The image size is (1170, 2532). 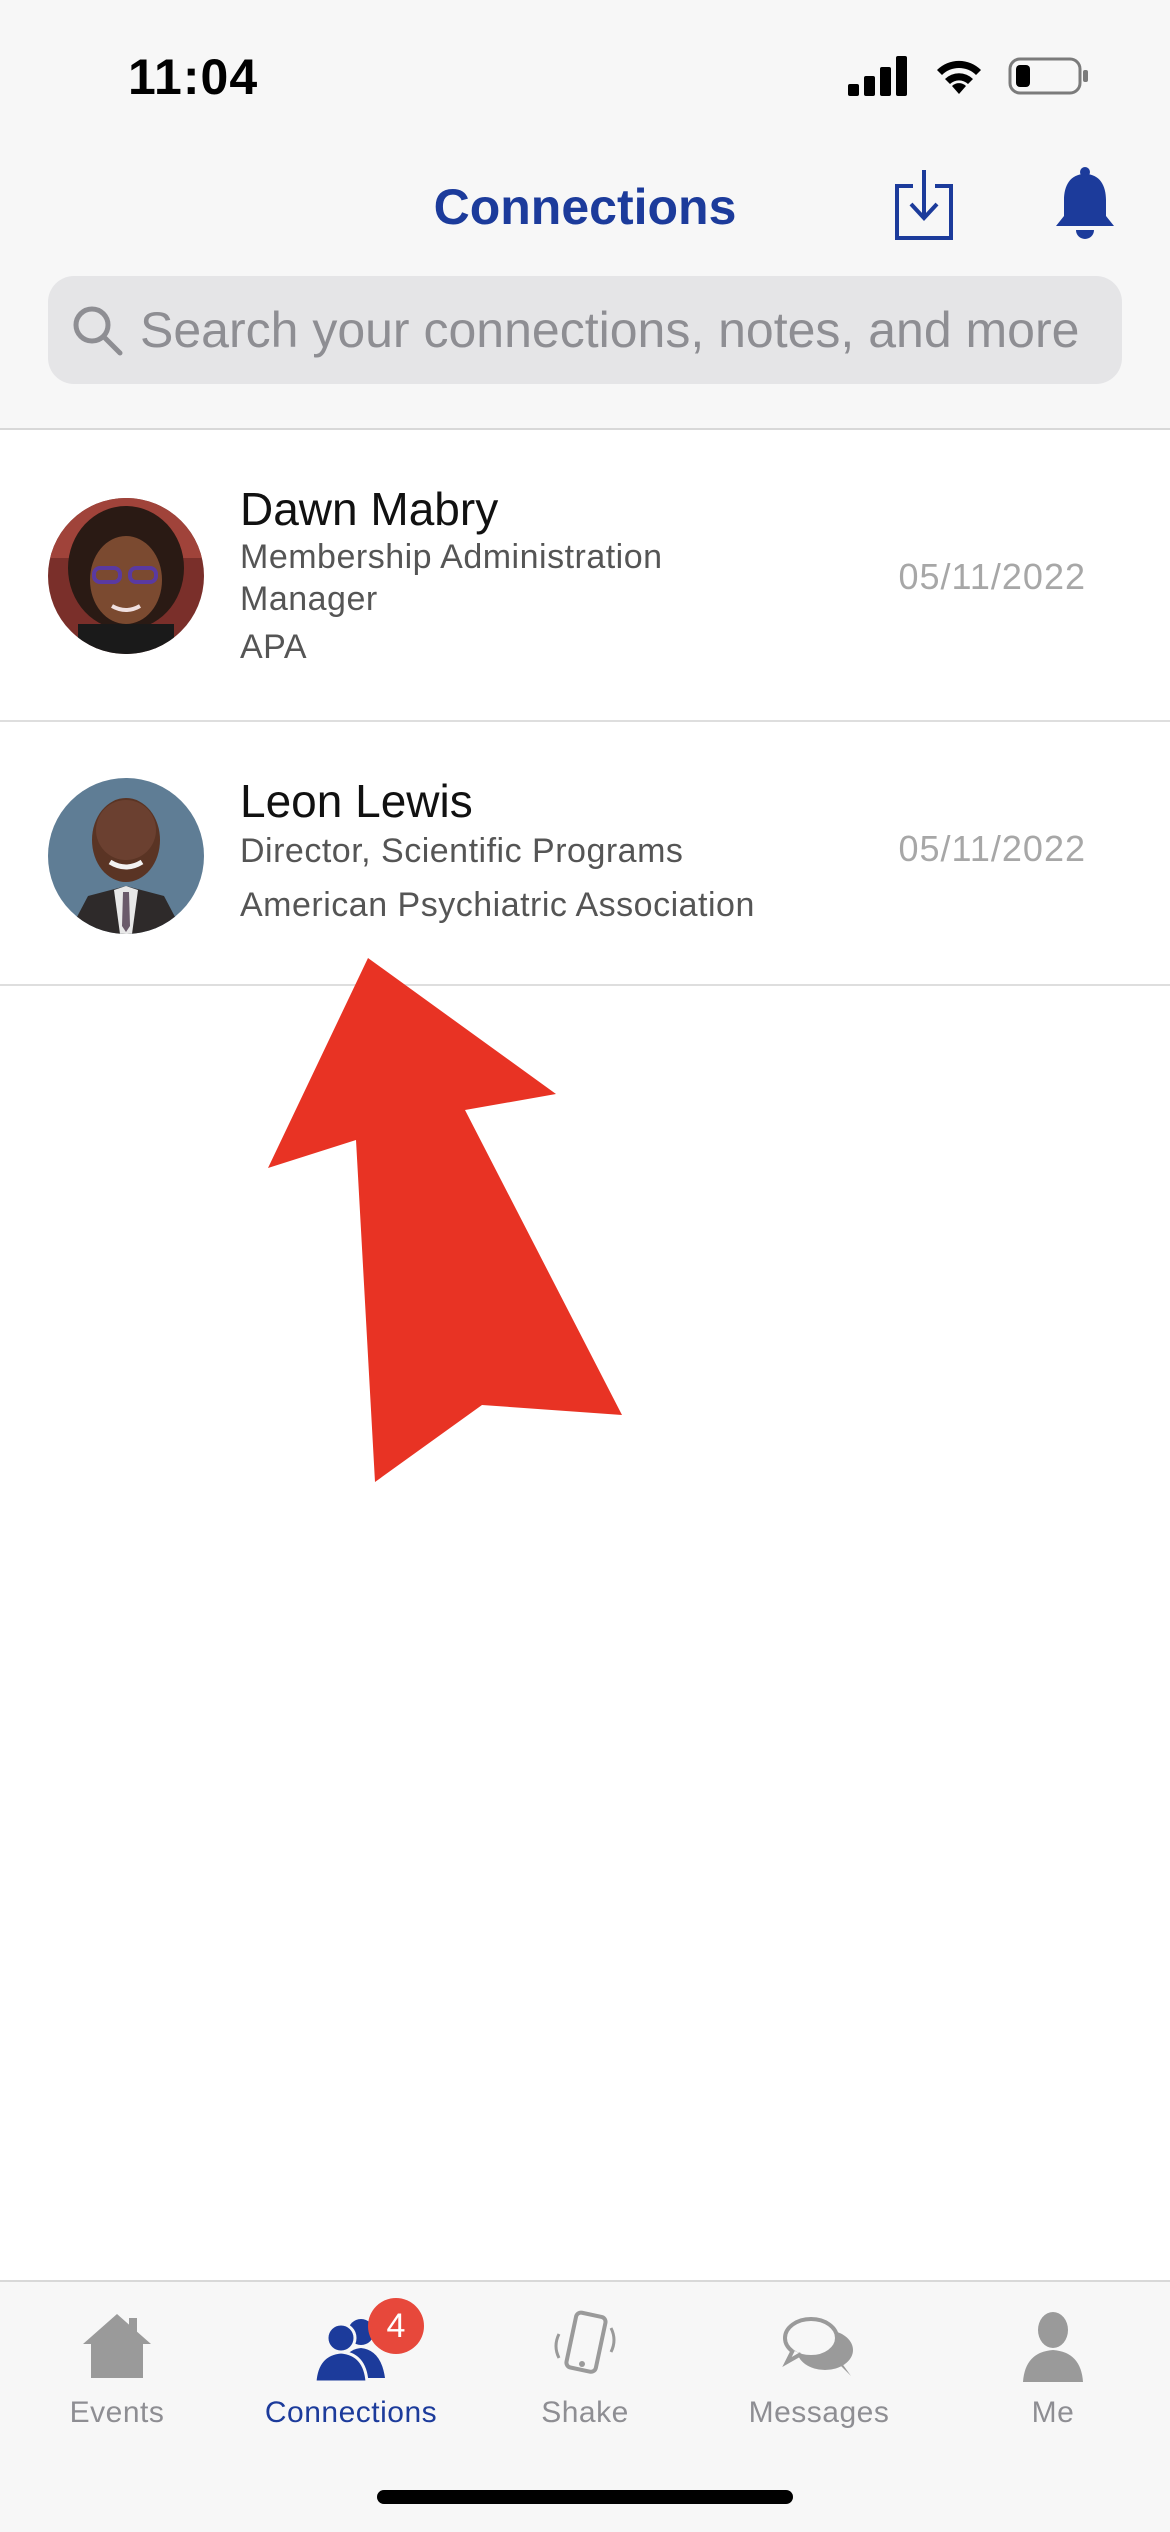 I want to click on notification-badge: 4, so click(x=396, y=2326).